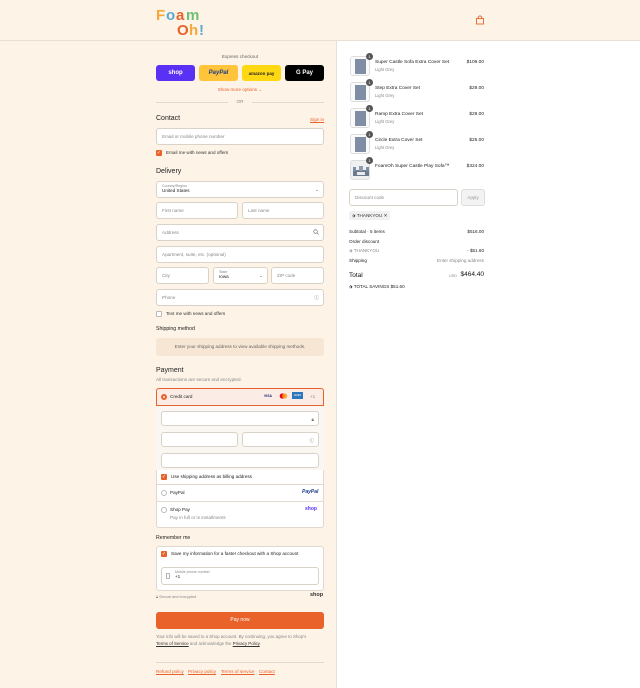  What do you see at coordinates (358, 260) in the screenshot?
I see `shipping-label: Shipping` at bounding box center [358, 260].